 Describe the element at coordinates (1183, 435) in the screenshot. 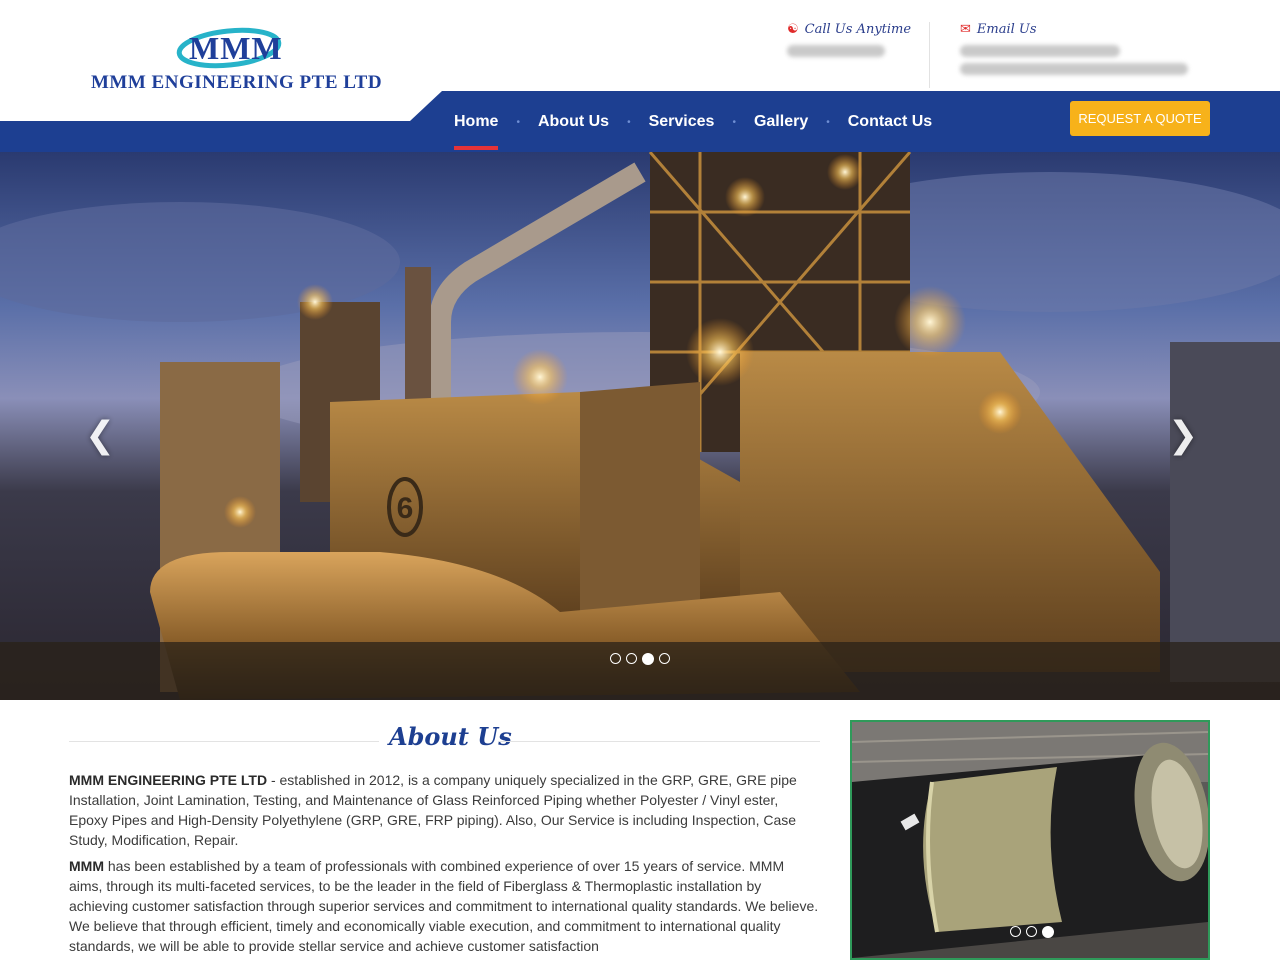

I see `chevron-right-icon: ❯` at that location.